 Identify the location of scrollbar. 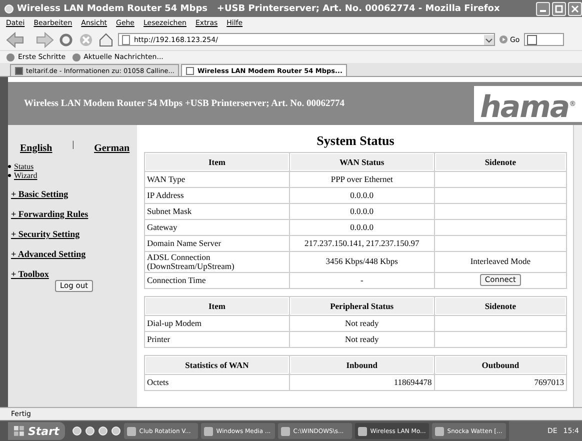
(577, 266).